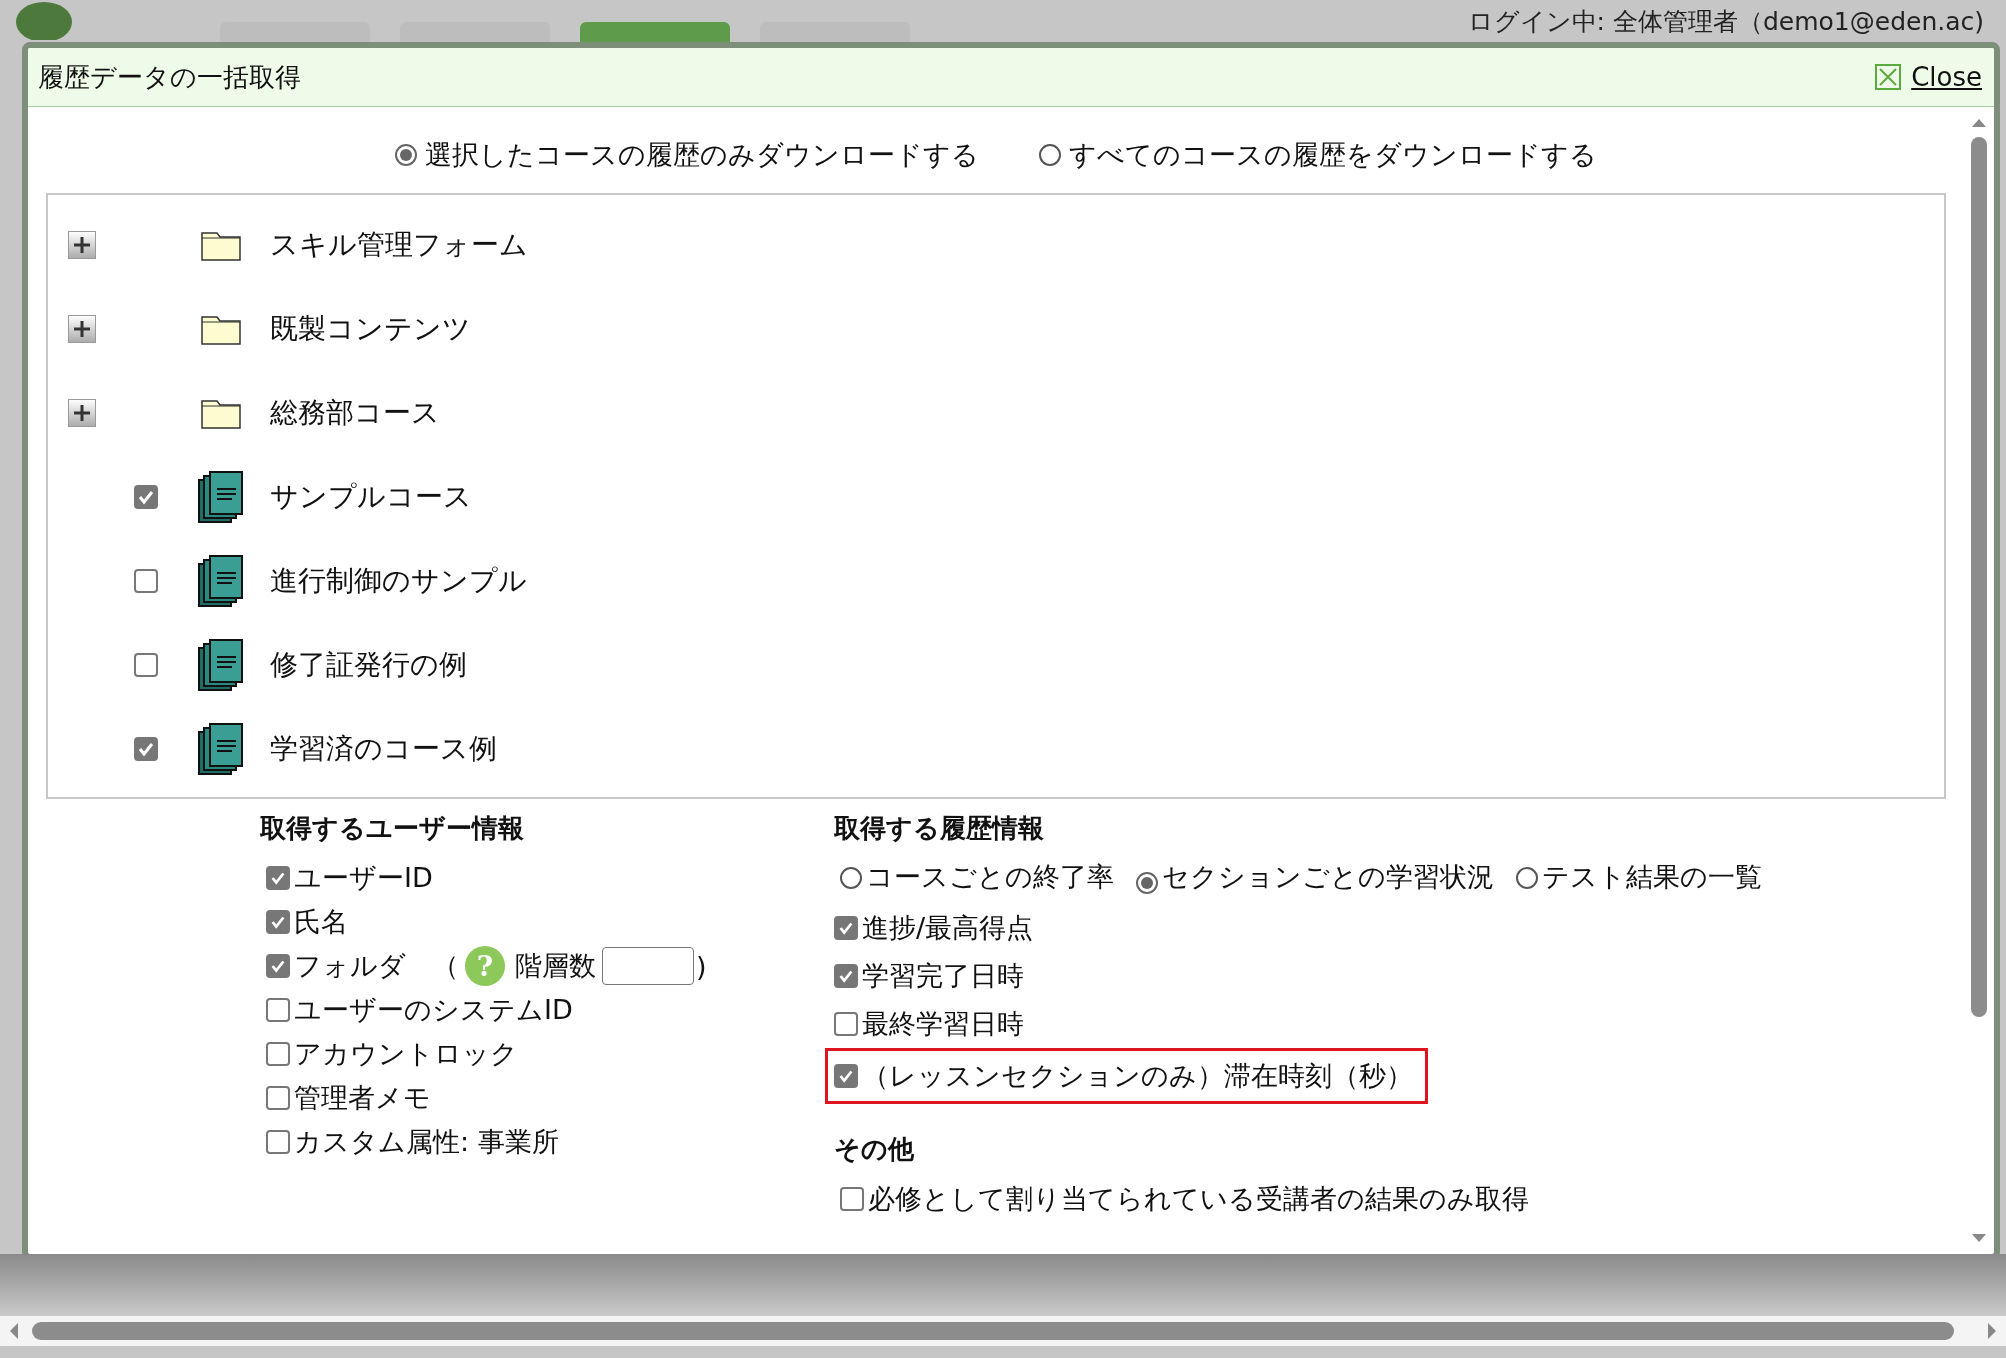 The height and width of the screenshot is (1358, 2006). What do you see at coordinates (1636, 876) in the screenshot?
I see `mode-radio: テスト結果の一覧` at bounding box center [1636, 876].